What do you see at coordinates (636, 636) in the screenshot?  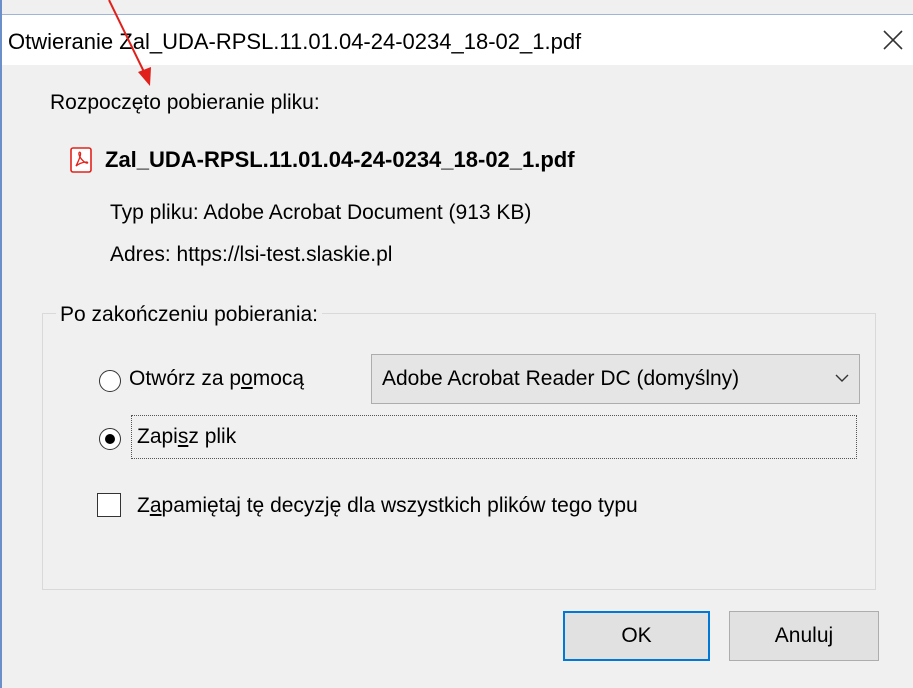 I see `ok-button: OK` at bounding box center [636, 636].